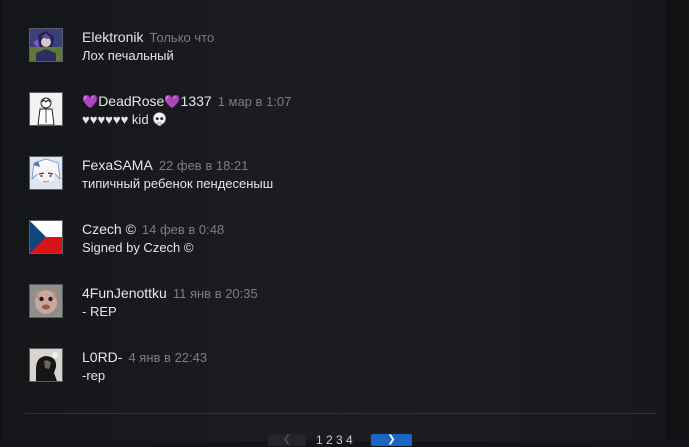  I want to click on comment-text: ♥♥♥♥♥♥ kid, so click(115, 119).